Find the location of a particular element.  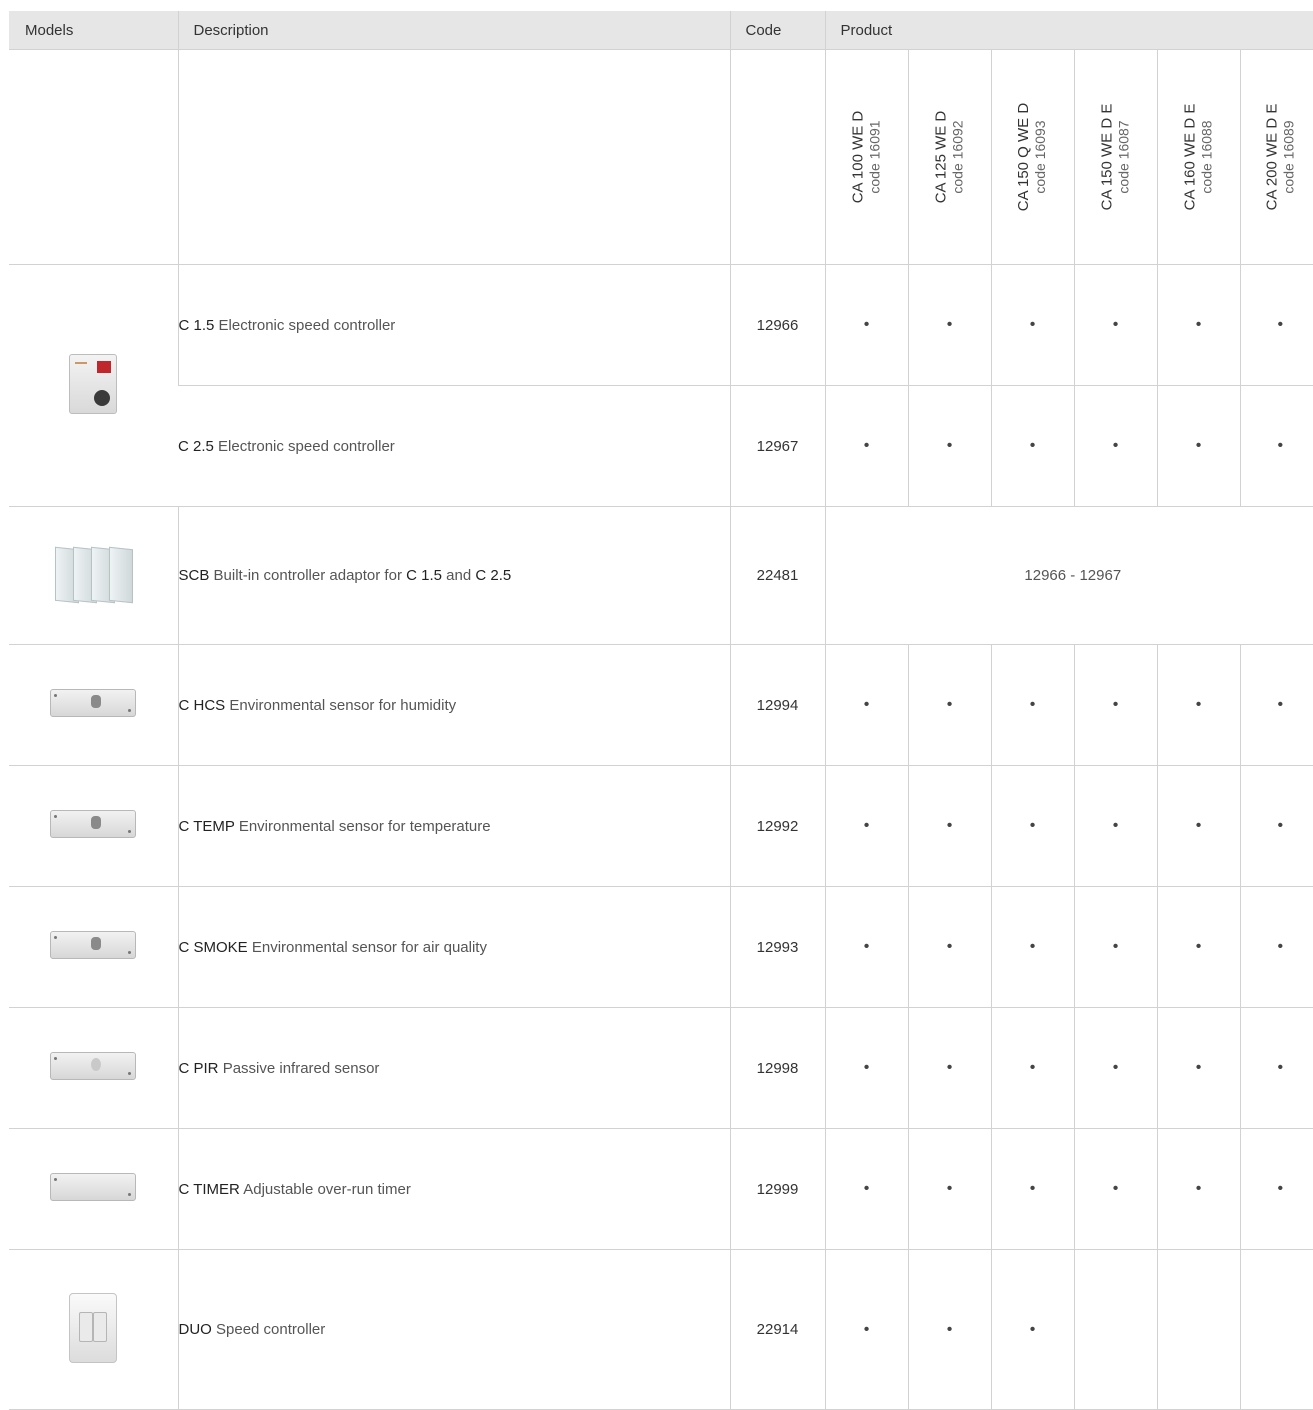

product-column-label: CA 125 WE Dcode 16092 is located at coordinates (949, 157).